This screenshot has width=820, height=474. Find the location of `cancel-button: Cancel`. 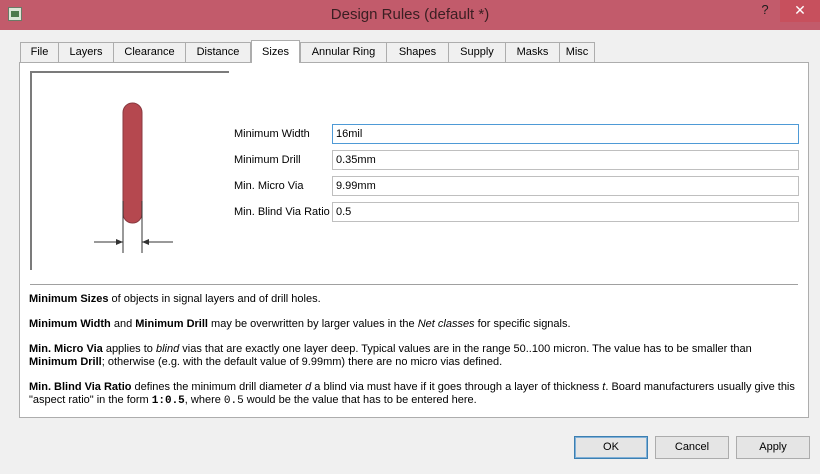

cancel-button: Cancel is located at coordinates (692, 447).